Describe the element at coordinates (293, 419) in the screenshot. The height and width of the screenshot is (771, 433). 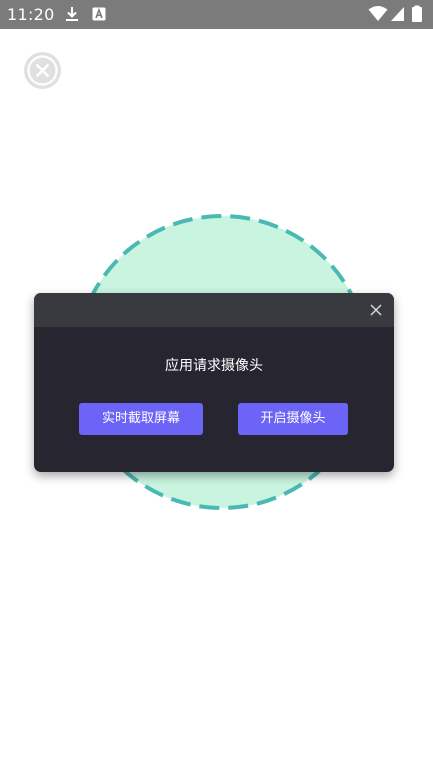
I see `open-camera-button: 开启摄像头` at that location.